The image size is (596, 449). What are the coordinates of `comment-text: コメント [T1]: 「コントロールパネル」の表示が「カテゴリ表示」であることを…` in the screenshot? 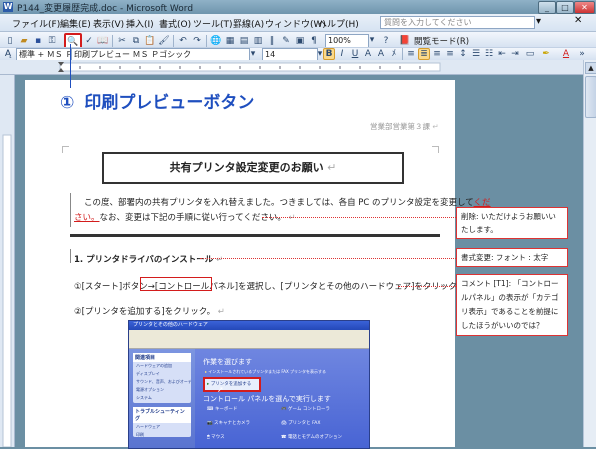 It's located at (510, 304).